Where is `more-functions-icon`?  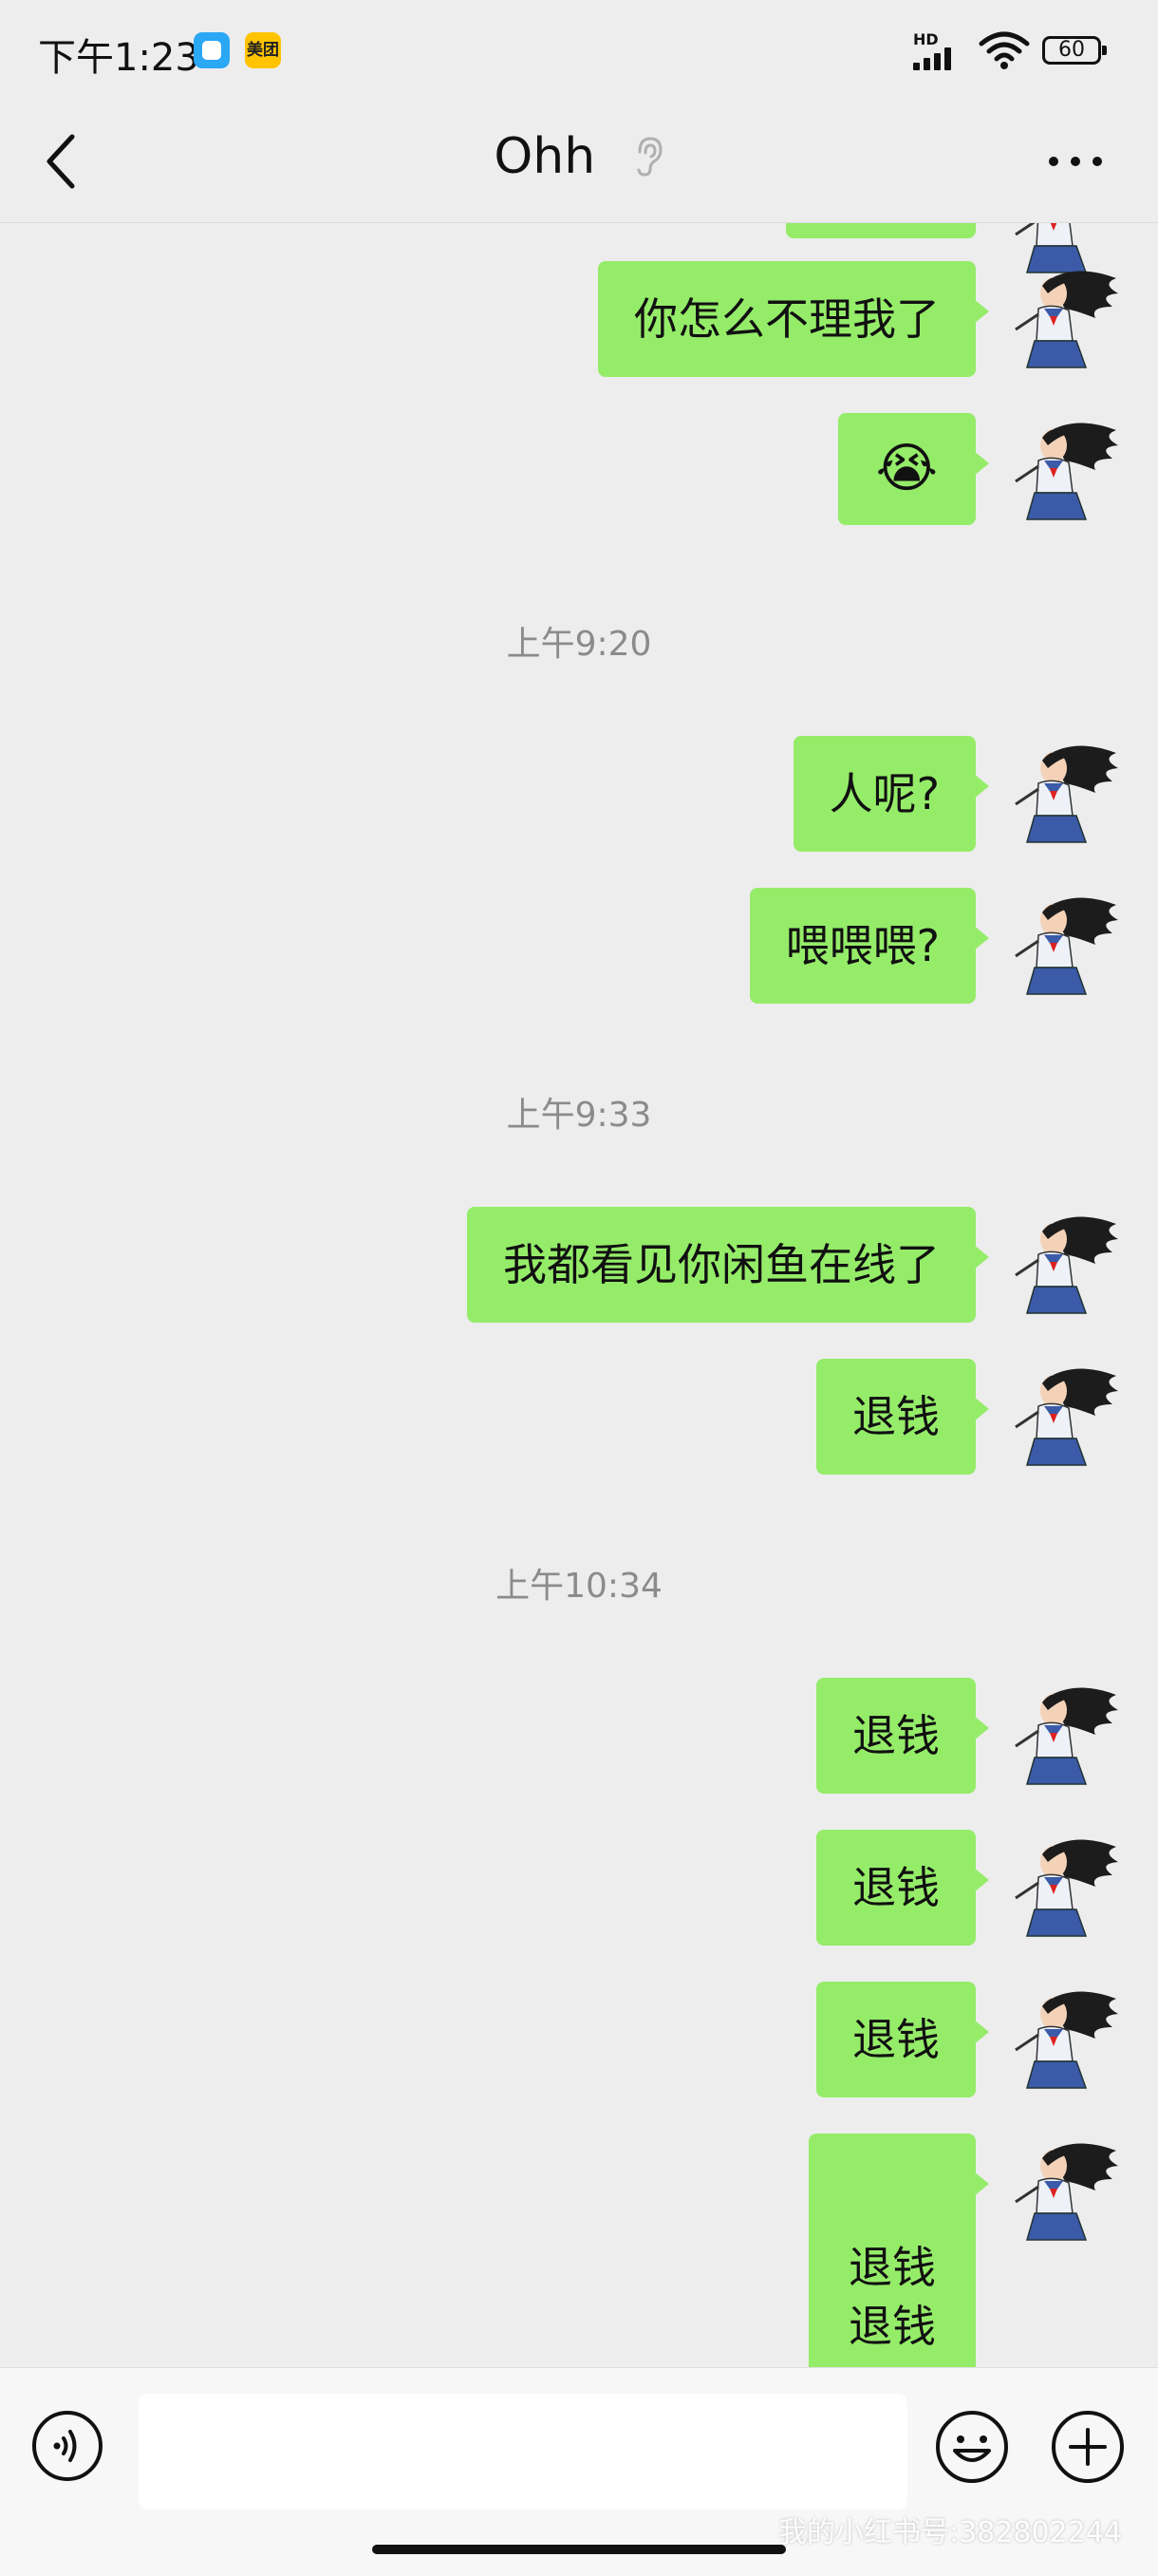 more-functions-icon is located at coordinates (1088, 2447).